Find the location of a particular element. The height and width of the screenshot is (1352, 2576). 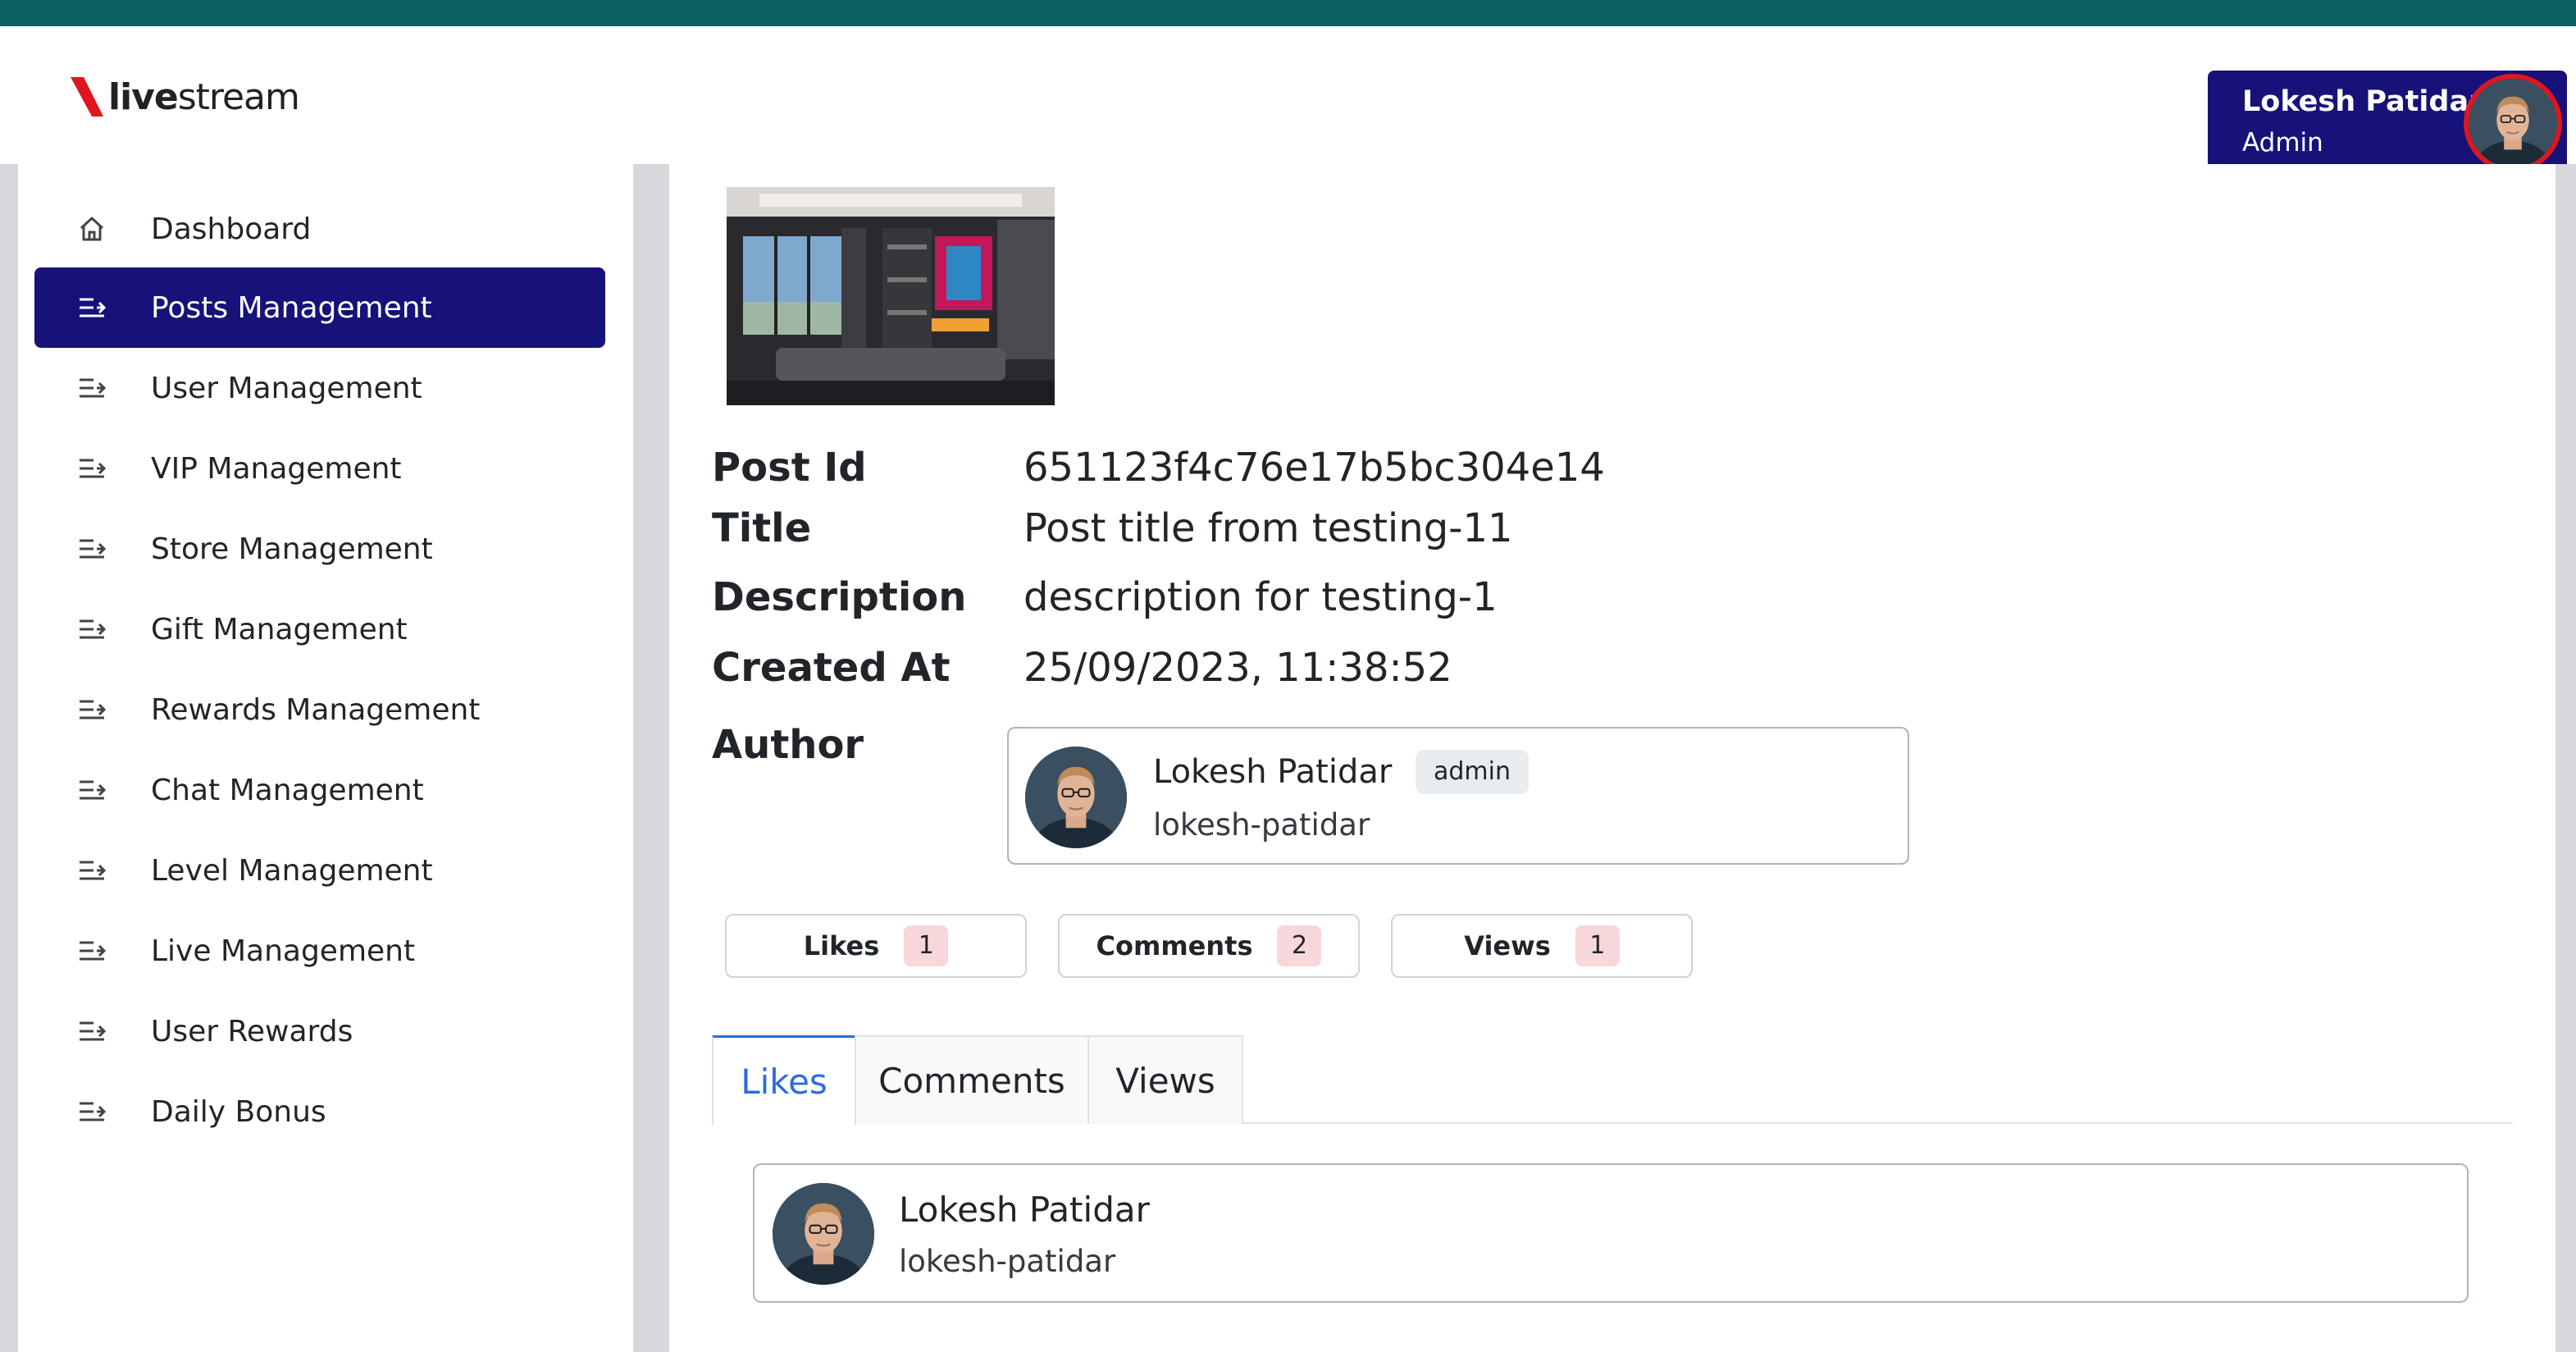

sidebar-divider is located at coordinates (651, 758).